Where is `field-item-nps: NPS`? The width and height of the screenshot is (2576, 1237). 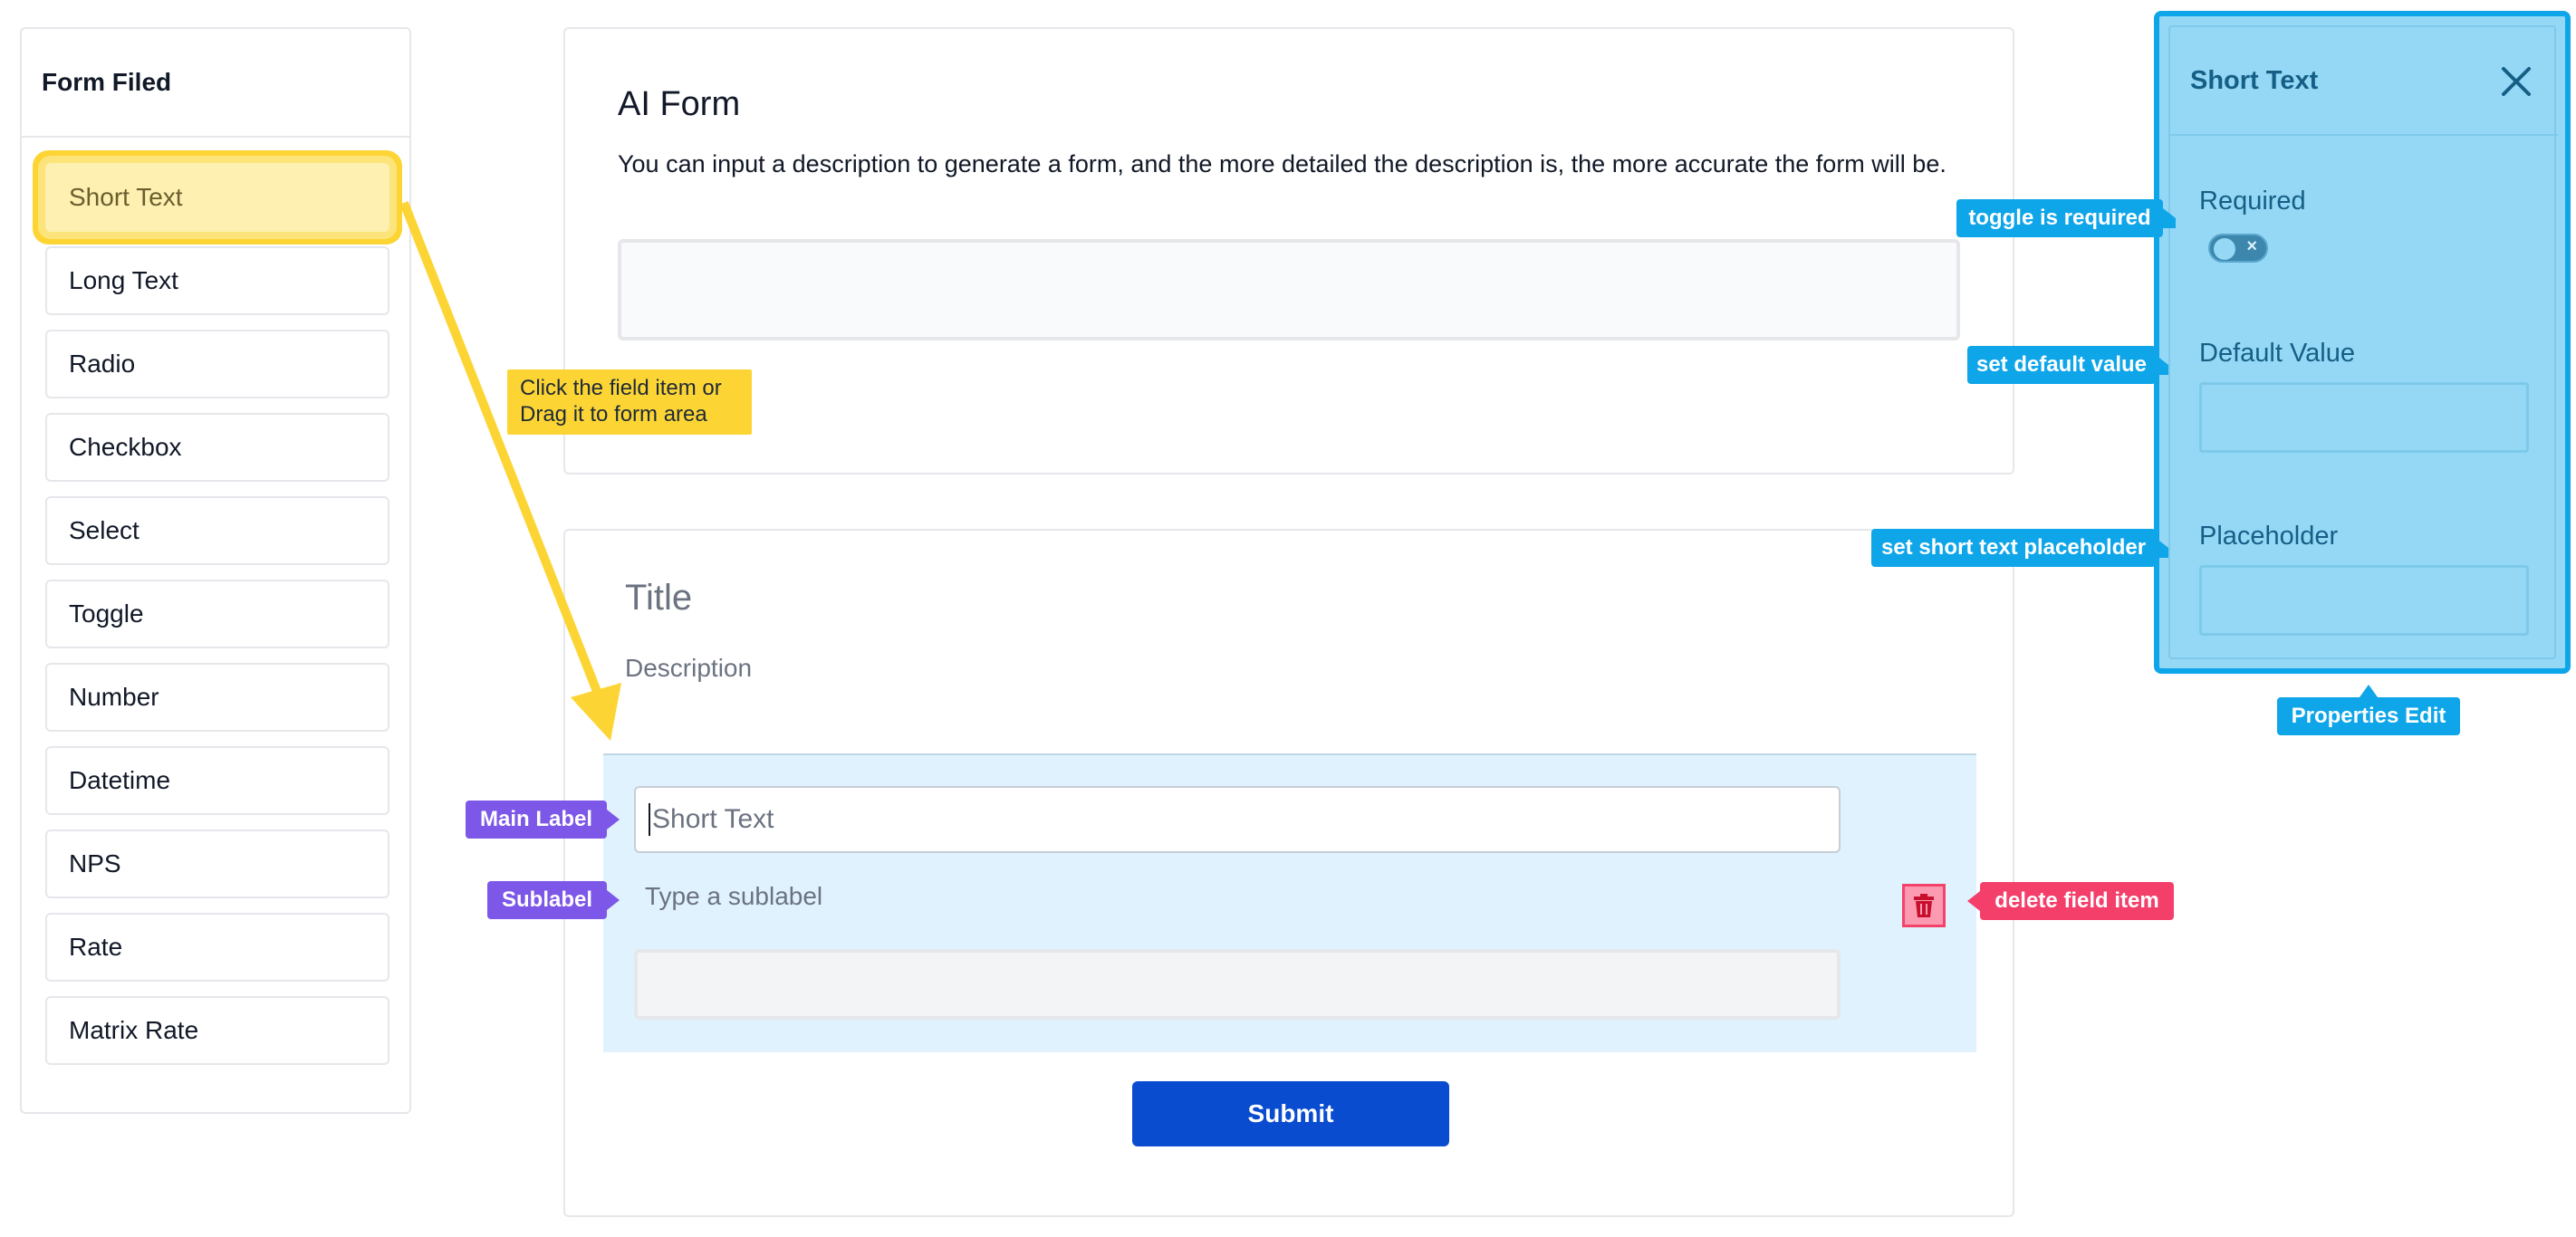
field-item-nps: NPS is located at coordinates (217, 863).